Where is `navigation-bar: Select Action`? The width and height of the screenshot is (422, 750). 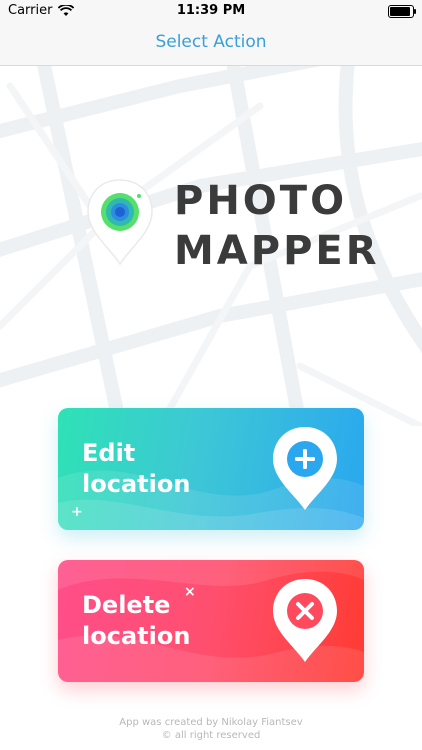 navigation-bar: Select Action is located at coordinates (211, 44).